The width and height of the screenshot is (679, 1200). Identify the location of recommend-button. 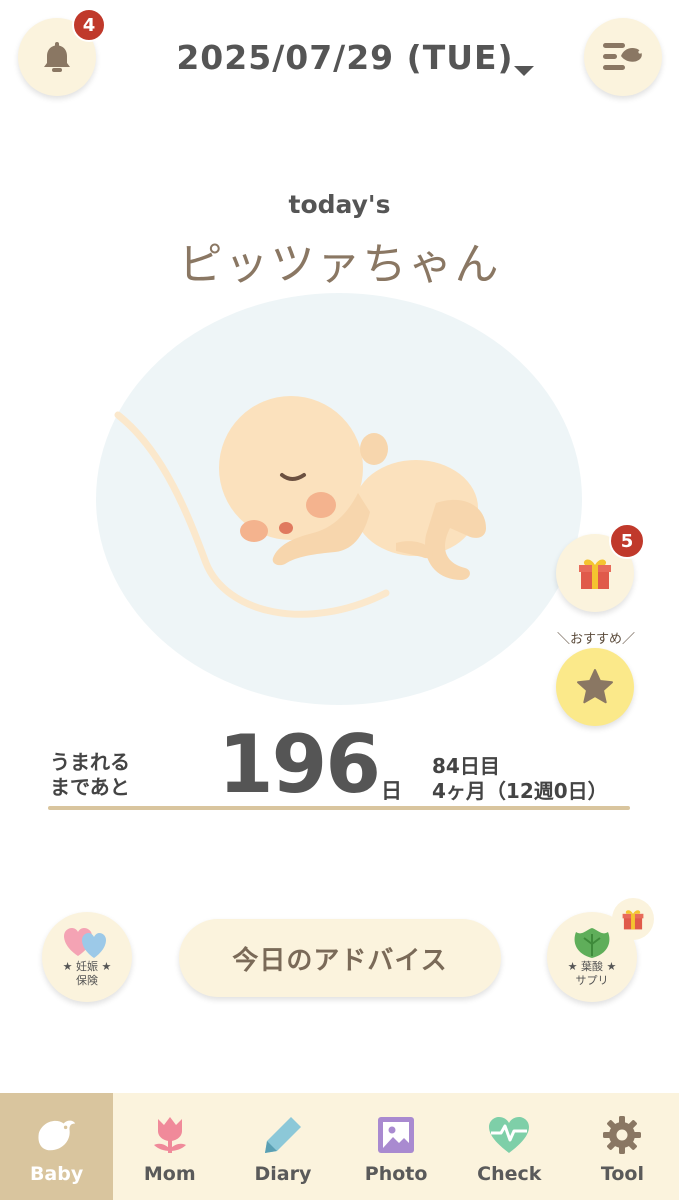
(595, 687).